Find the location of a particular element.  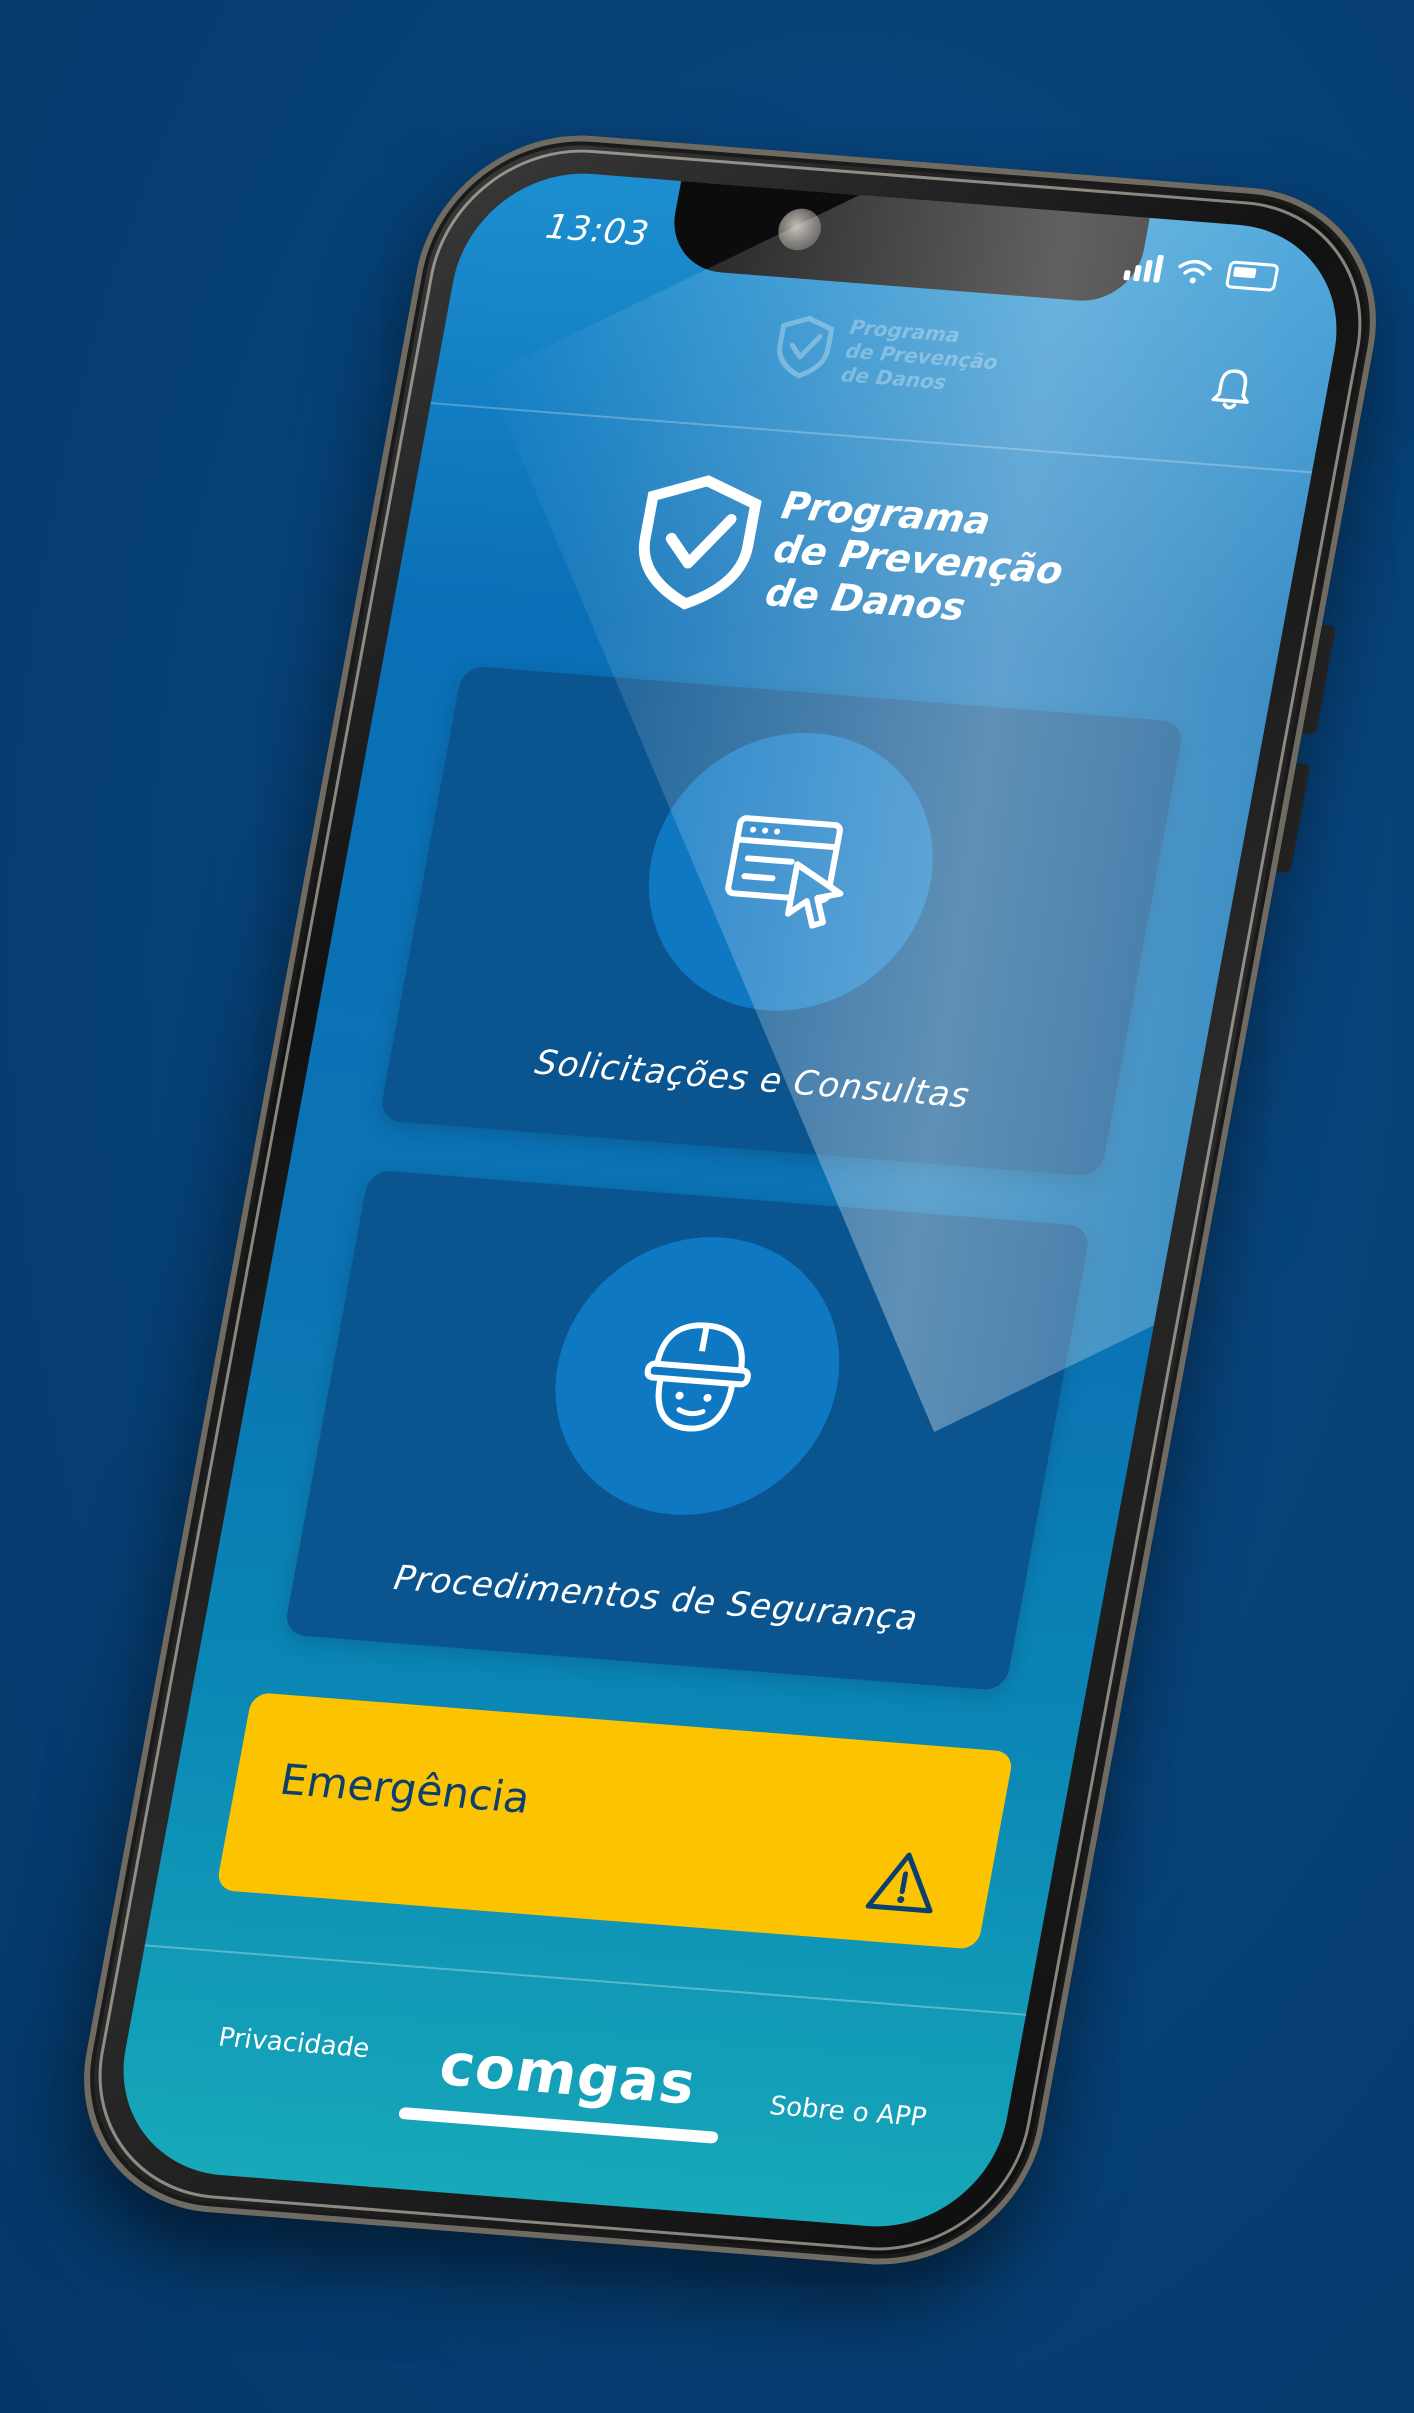

card-label: Procedimentos de Segurança is located at coordinates (656, 1598).